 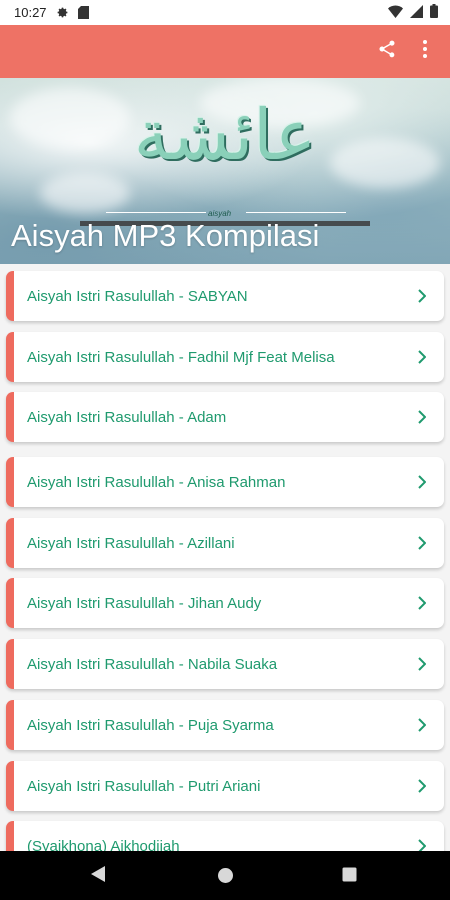 I want to click on banner-arabic-calligraphy: عائشة, so click(x=225, y=135).